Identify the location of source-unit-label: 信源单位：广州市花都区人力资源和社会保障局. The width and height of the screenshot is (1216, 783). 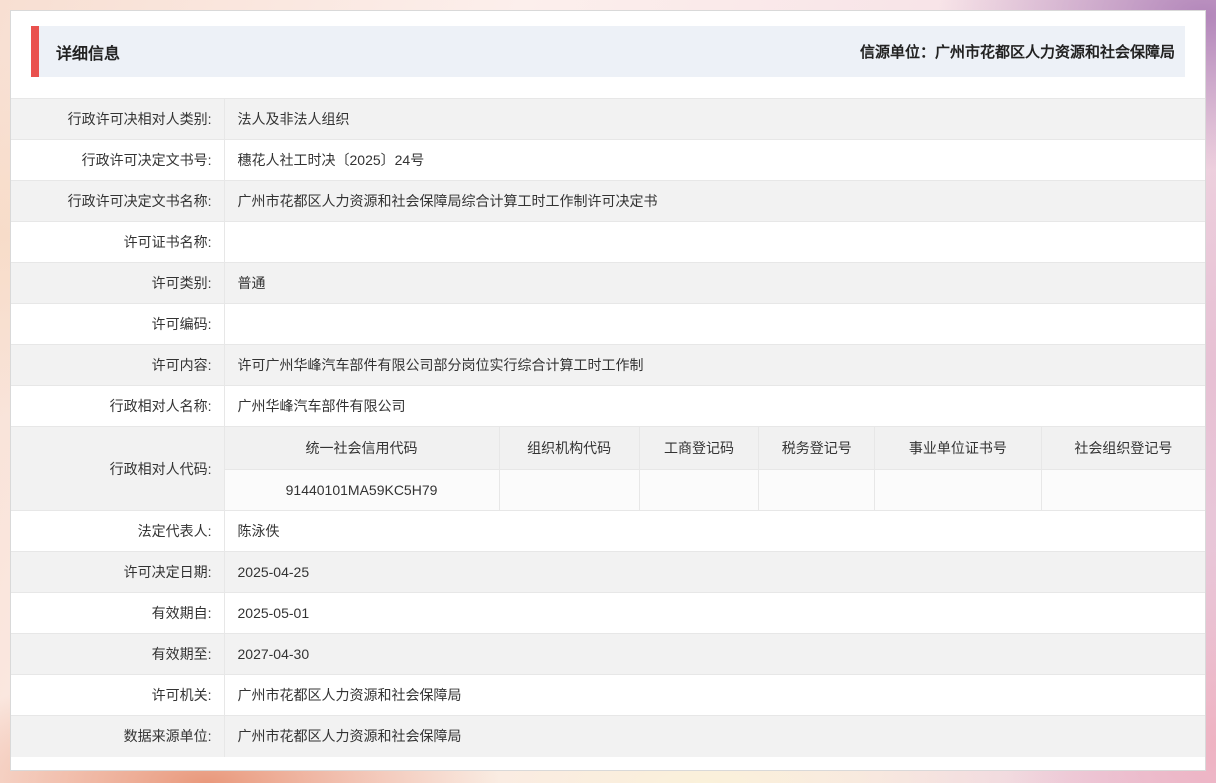
(1017, 52).